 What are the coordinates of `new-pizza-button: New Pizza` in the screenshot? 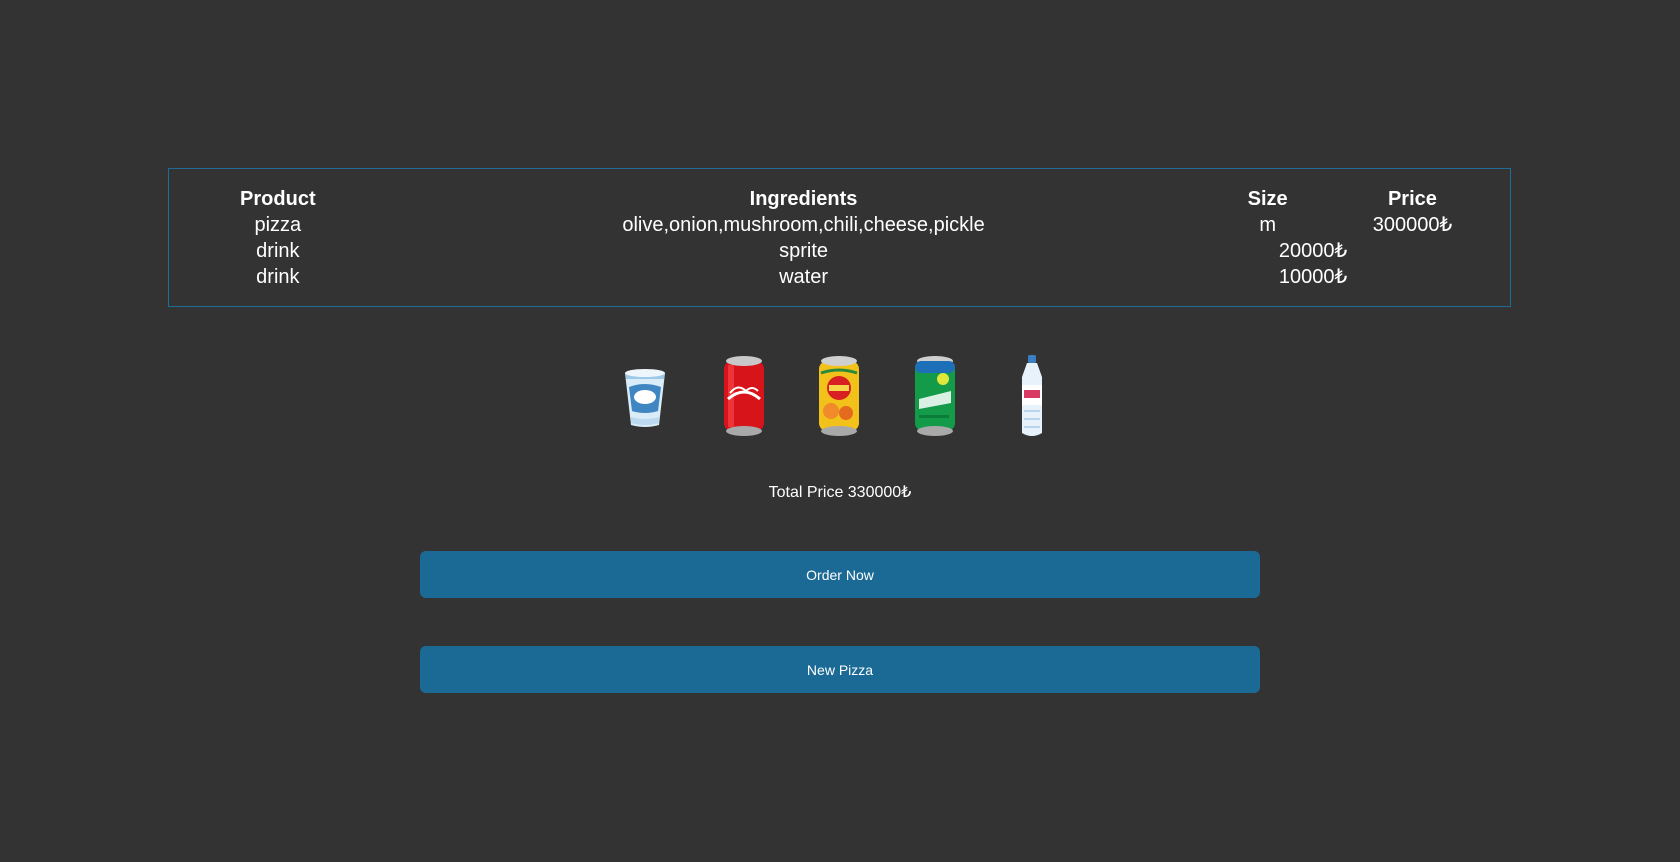 It's located at (840, 669).